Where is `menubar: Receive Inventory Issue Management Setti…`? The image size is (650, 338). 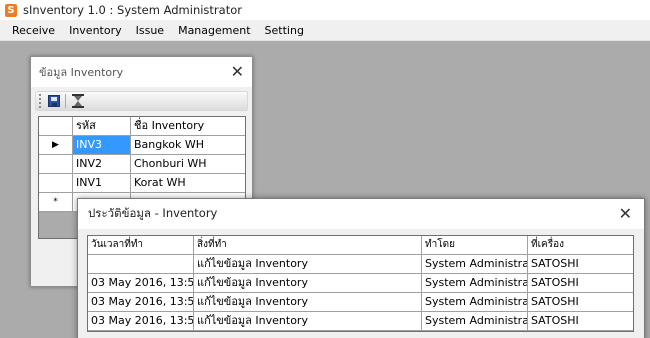
menubar: Receive Inventory Issue Management Setti… is located at coordinates (325, 30).